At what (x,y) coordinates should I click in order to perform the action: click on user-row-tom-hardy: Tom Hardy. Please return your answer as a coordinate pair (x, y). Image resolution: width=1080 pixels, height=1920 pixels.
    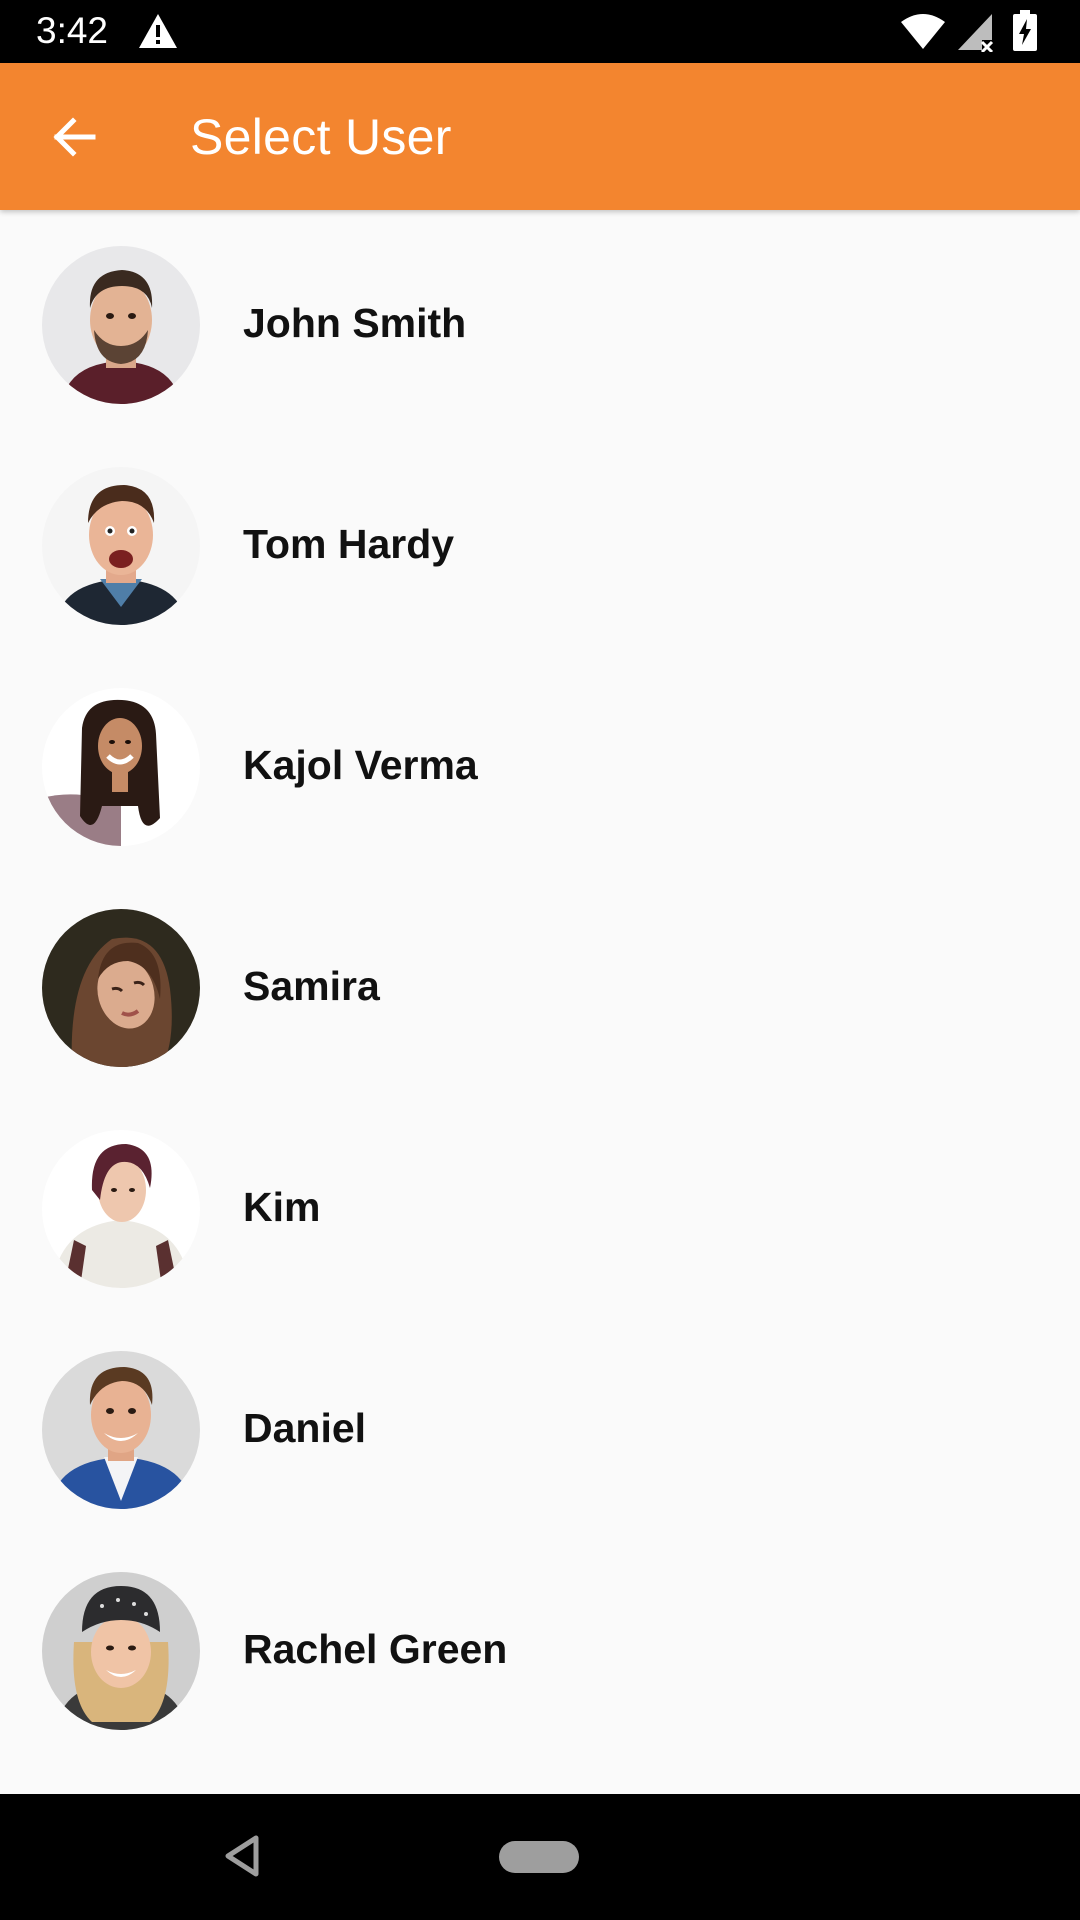
    Looking at the image, I should click on (540, 541).